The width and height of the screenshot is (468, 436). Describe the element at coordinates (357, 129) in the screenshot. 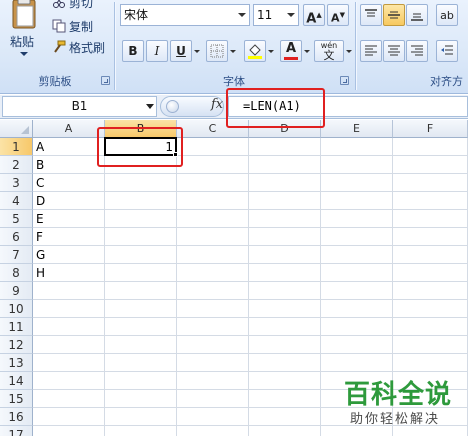

I see `column-header-e: E` at that location.